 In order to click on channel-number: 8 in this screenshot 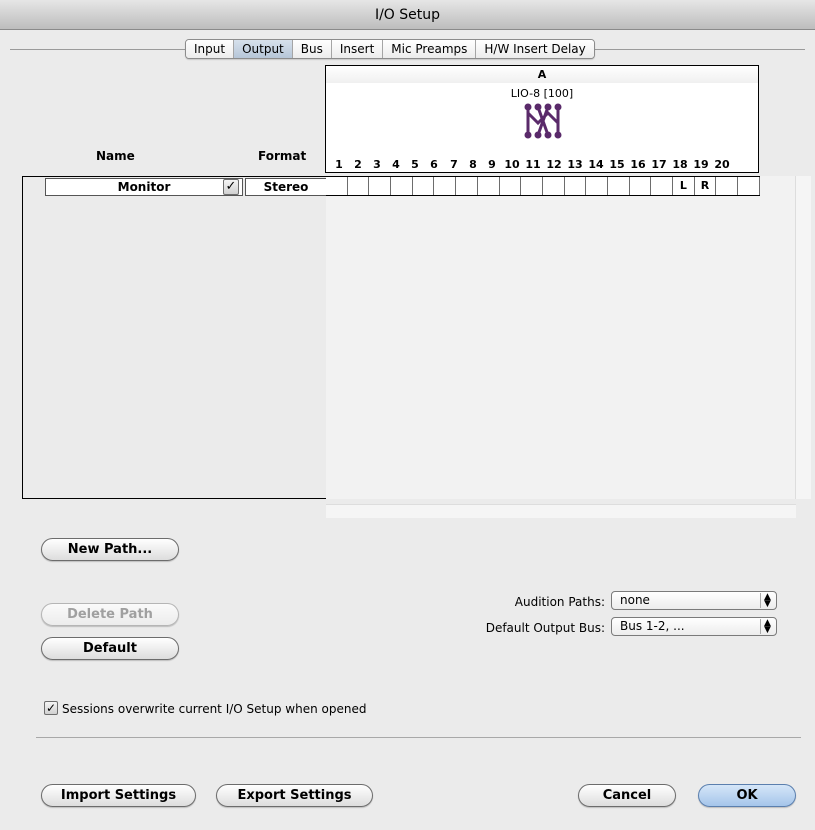, I will do `click(473, 164)`.